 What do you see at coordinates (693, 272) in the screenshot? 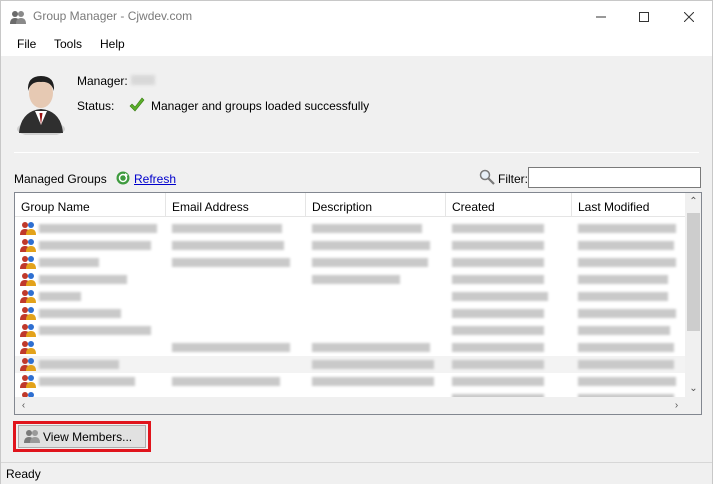
I see `scroll-thumb` at bounding box center [693, 272].